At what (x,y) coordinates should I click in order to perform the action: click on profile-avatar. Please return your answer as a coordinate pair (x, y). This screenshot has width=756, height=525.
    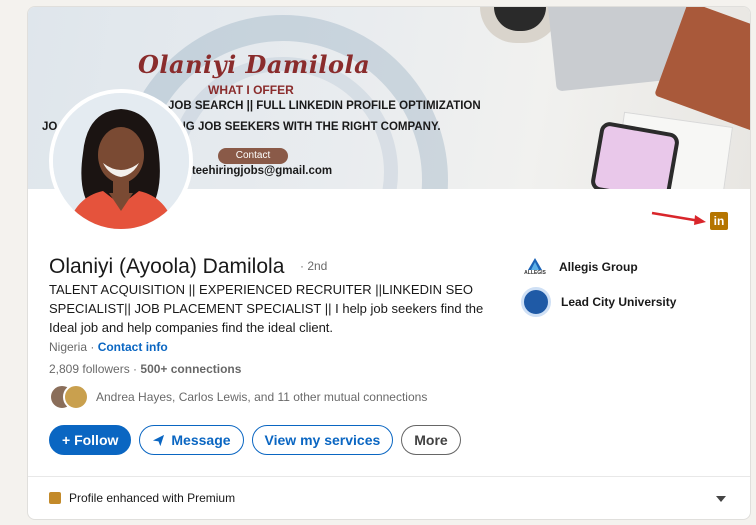
    Looking at the image, I should click on (121, 161).